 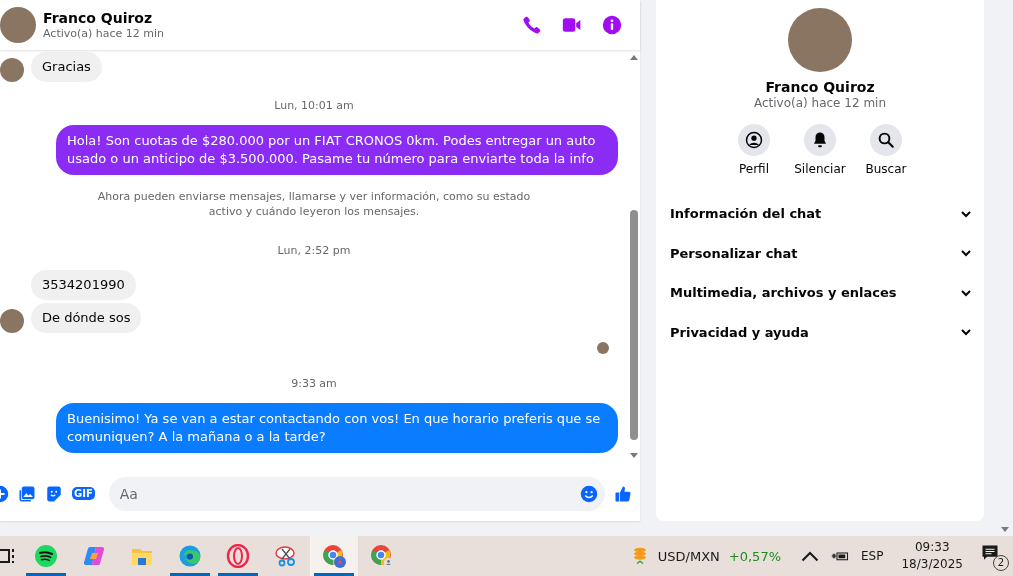 I want to click on info-icon, so click(x=612, y=25).